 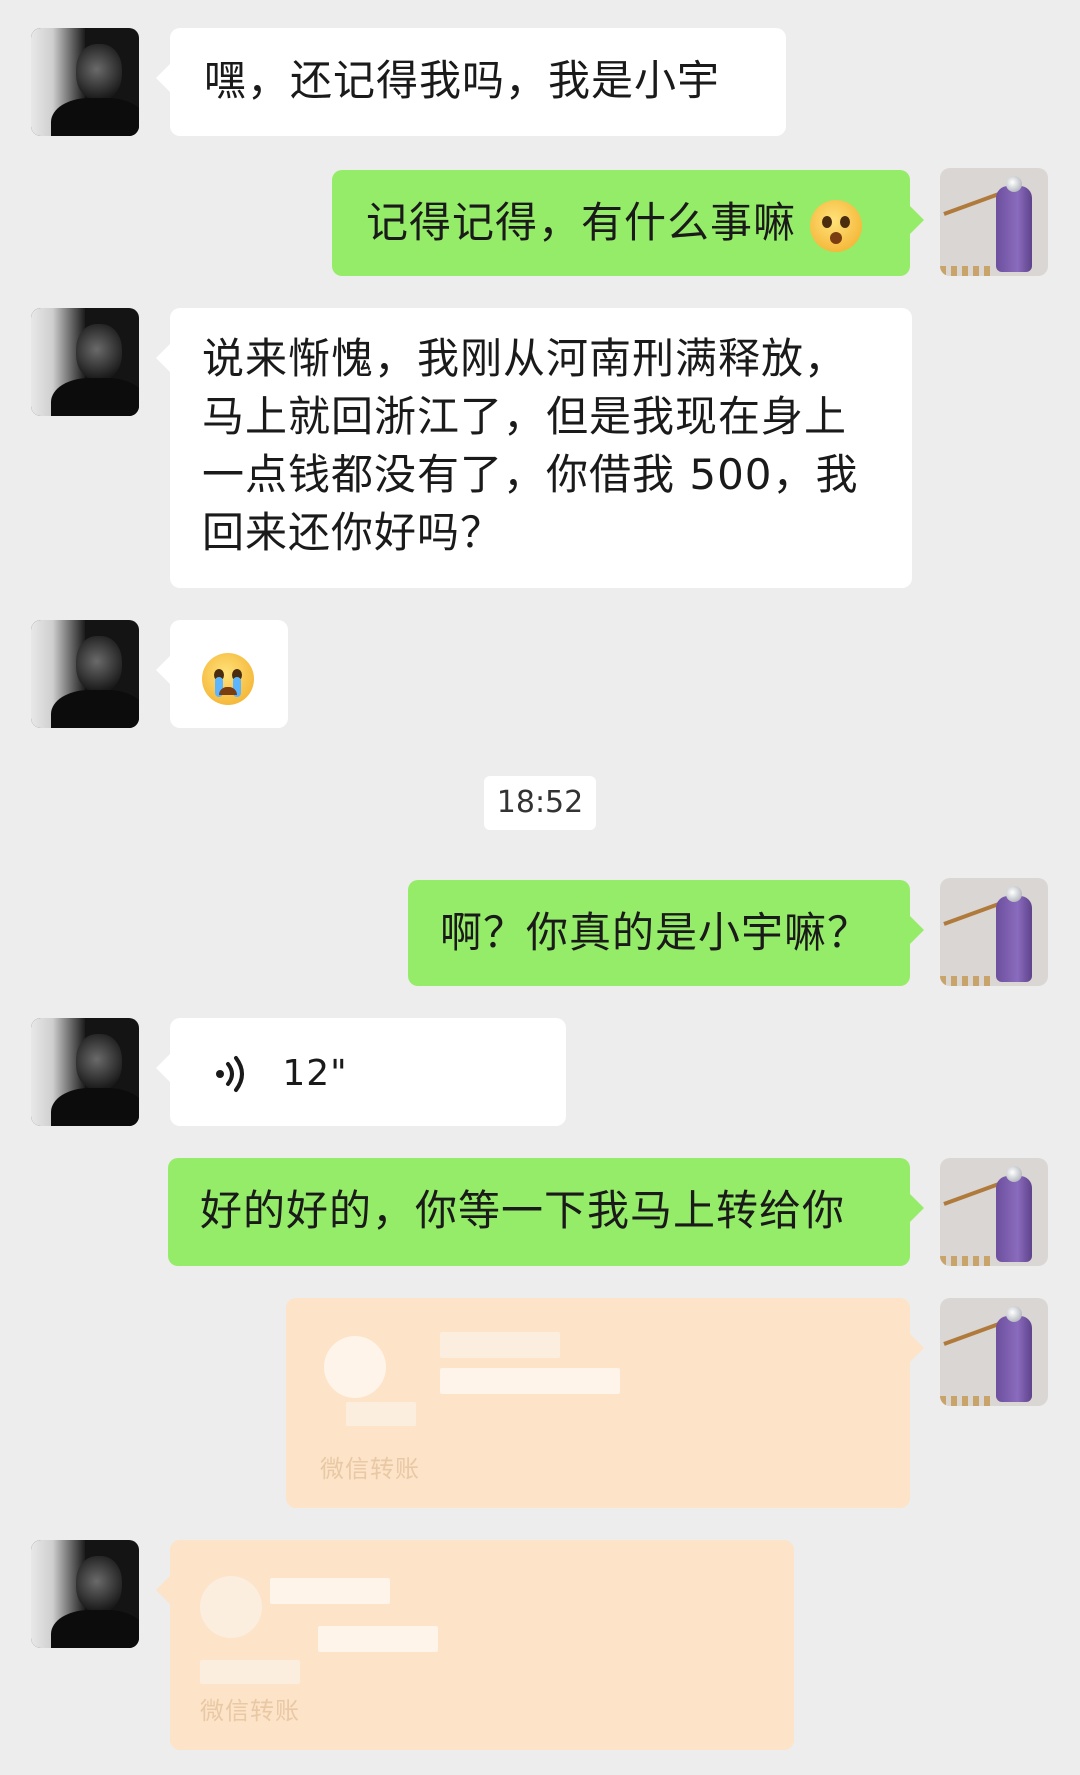 What do you see at coordinates (315, 1073) in the screenshot?
I see `voice-duration: 12"` at bounding box center [315, 1073].